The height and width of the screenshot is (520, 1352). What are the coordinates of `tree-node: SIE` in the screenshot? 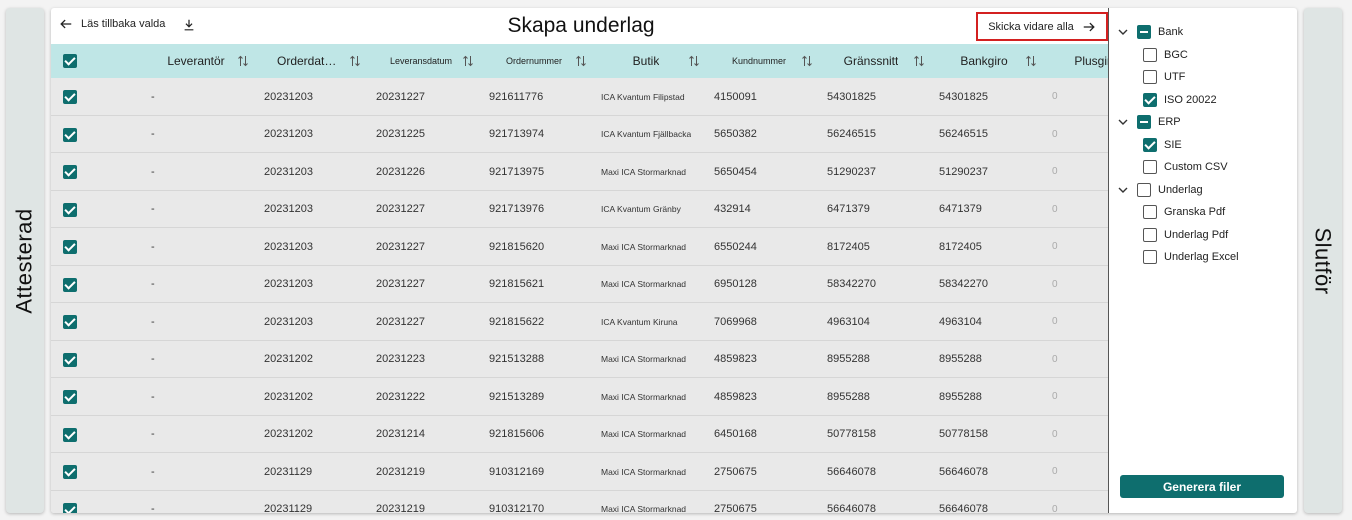 It's located at (1162, 145).